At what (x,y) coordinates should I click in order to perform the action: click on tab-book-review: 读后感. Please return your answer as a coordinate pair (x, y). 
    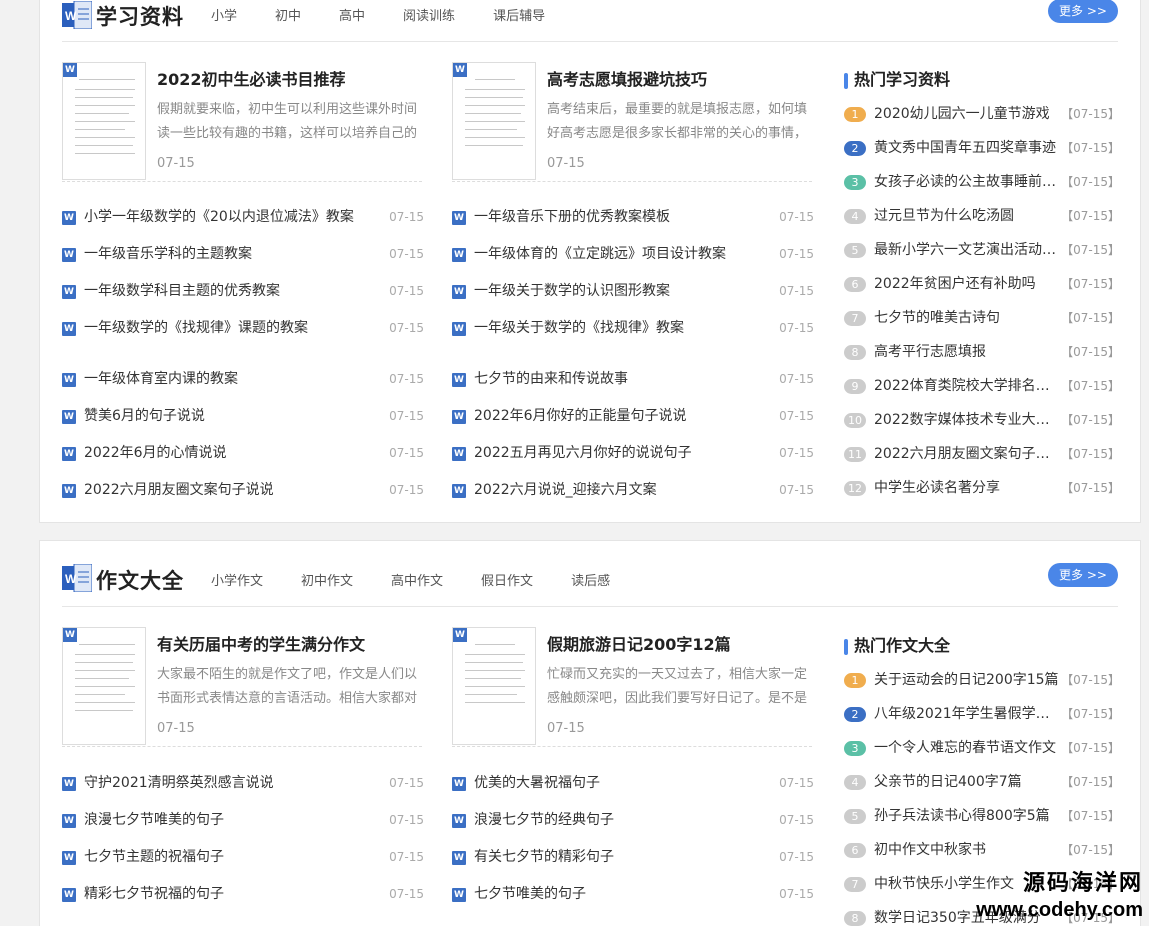
    Looking at the image, I should click on (590, 579).